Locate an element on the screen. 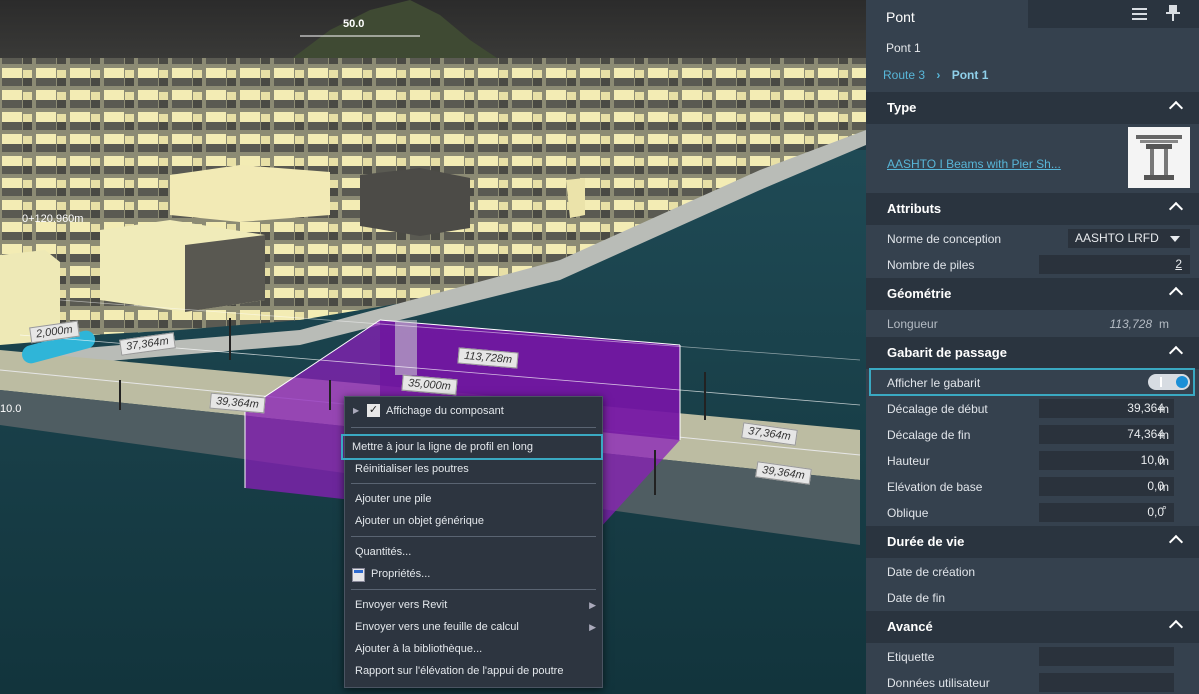  section-header-avance: Avancé is located at coordinates (1032, 627).